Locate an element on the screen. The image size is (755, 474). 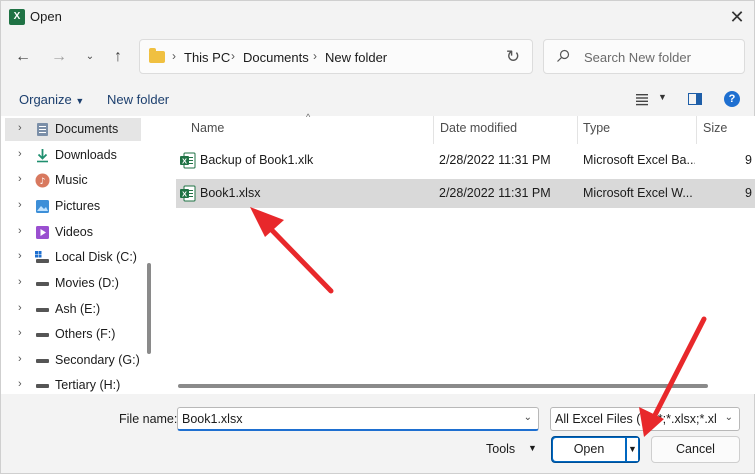
excel-icon: X is located at coordinates (17, 17).